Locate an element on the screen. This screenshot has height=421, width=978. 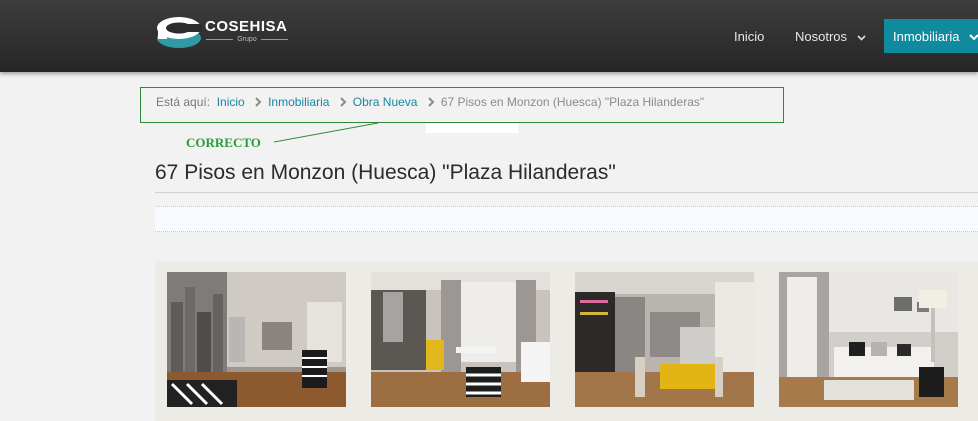
brand-name: COSEHISA is located at coordinates (246, 26).